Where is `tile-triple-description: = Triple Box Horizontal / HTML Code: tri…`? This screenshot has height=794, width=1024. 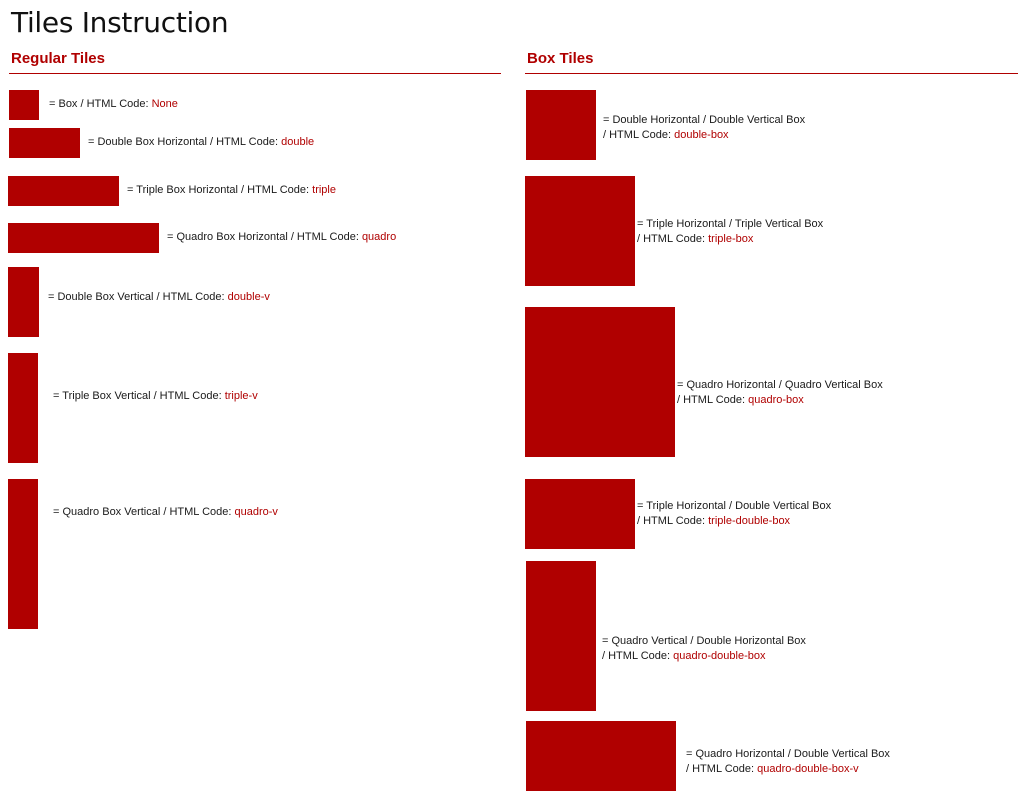 tile-triple-description: = Triple Box Horizontal / HTML Code: tri… is located at coordinates (231, 190).